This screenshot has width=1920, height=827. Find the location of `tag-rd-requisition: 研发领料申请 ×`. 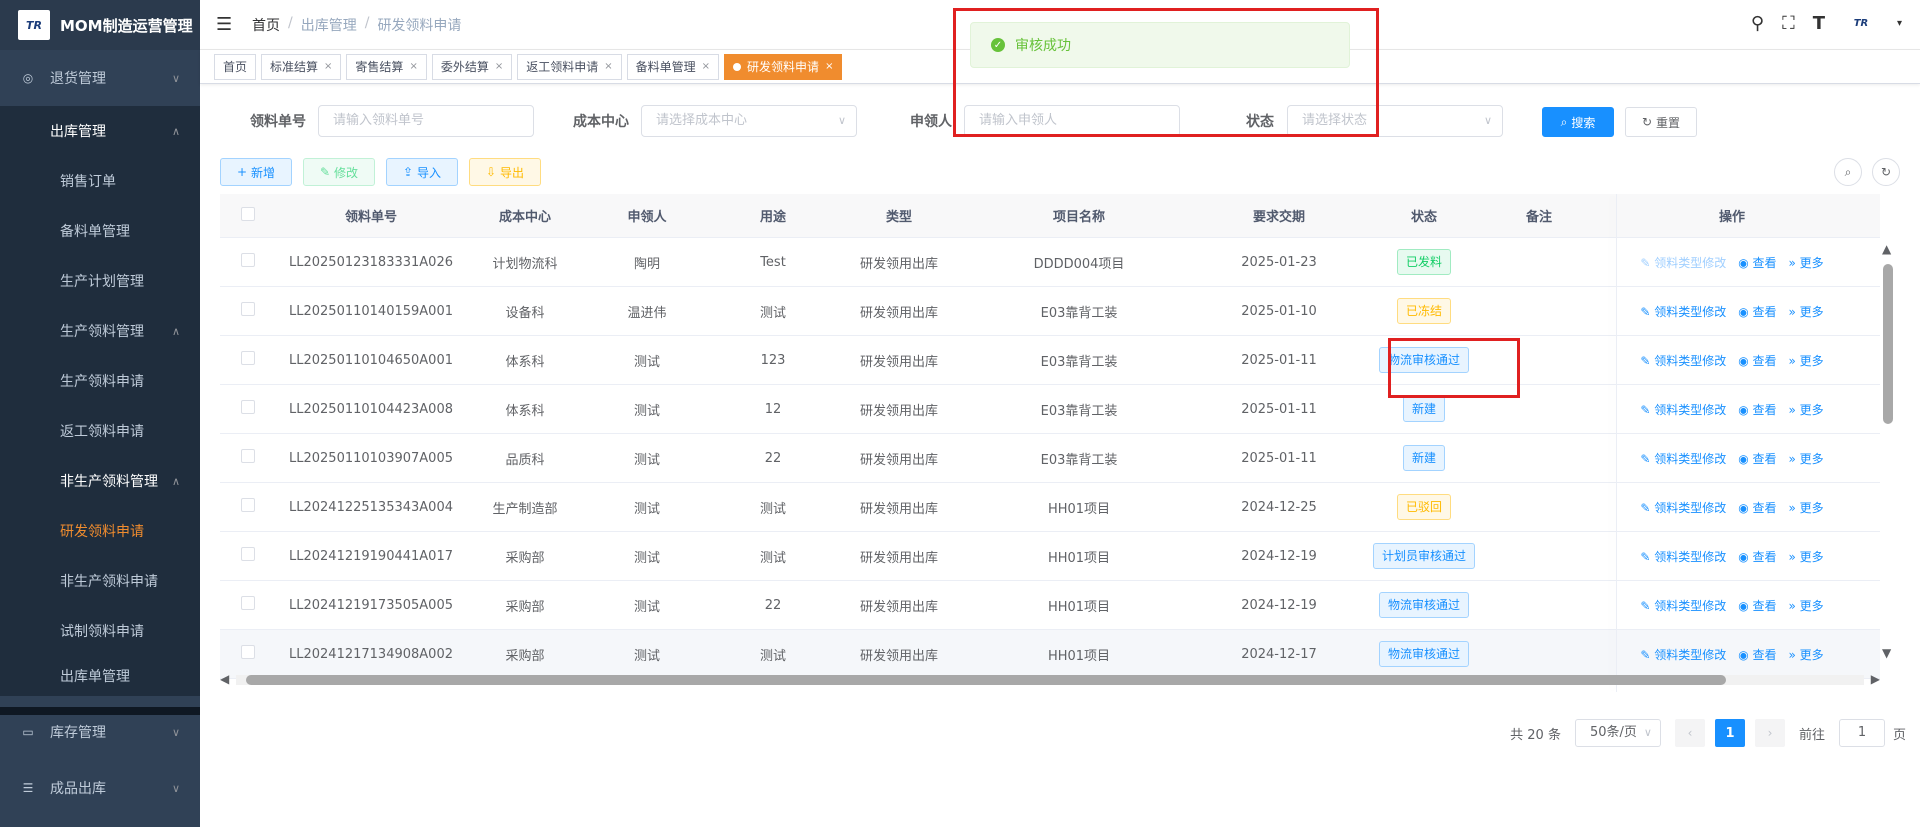

tag-rd-requisition: 研发领料申请 × is located at coordinates (783, 66).